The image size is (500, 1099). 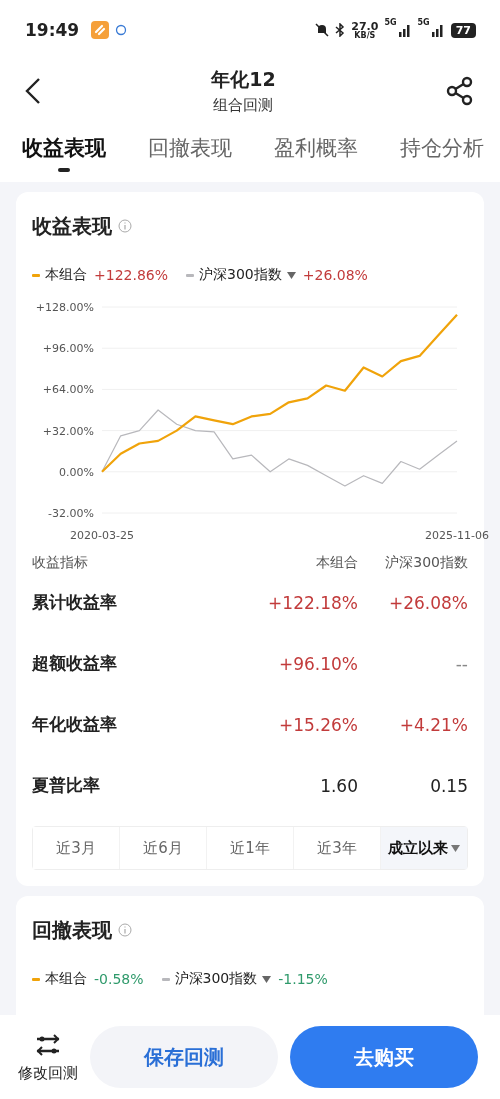 I want to click on section-tab: 收益表现, so click(x=64, y=153).